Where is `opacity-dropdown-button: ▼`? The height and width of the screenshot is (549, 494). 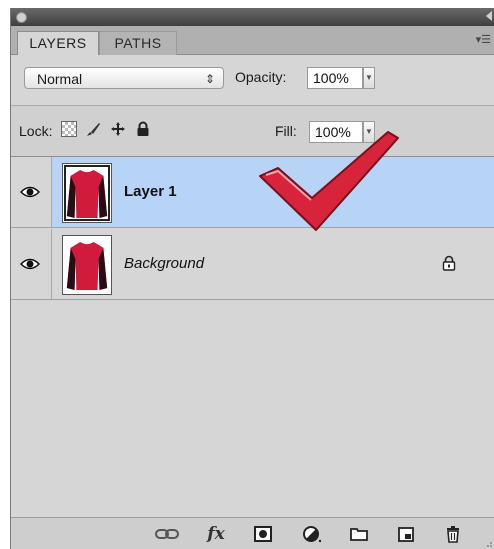 opacity-dropdown-button: ▼ is located at coordinates (369, 78).